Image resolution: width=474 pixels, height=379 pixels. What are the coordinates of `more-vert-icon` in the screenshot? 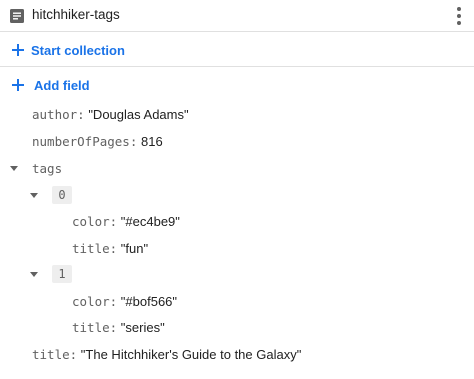 It's located at (459, 16).